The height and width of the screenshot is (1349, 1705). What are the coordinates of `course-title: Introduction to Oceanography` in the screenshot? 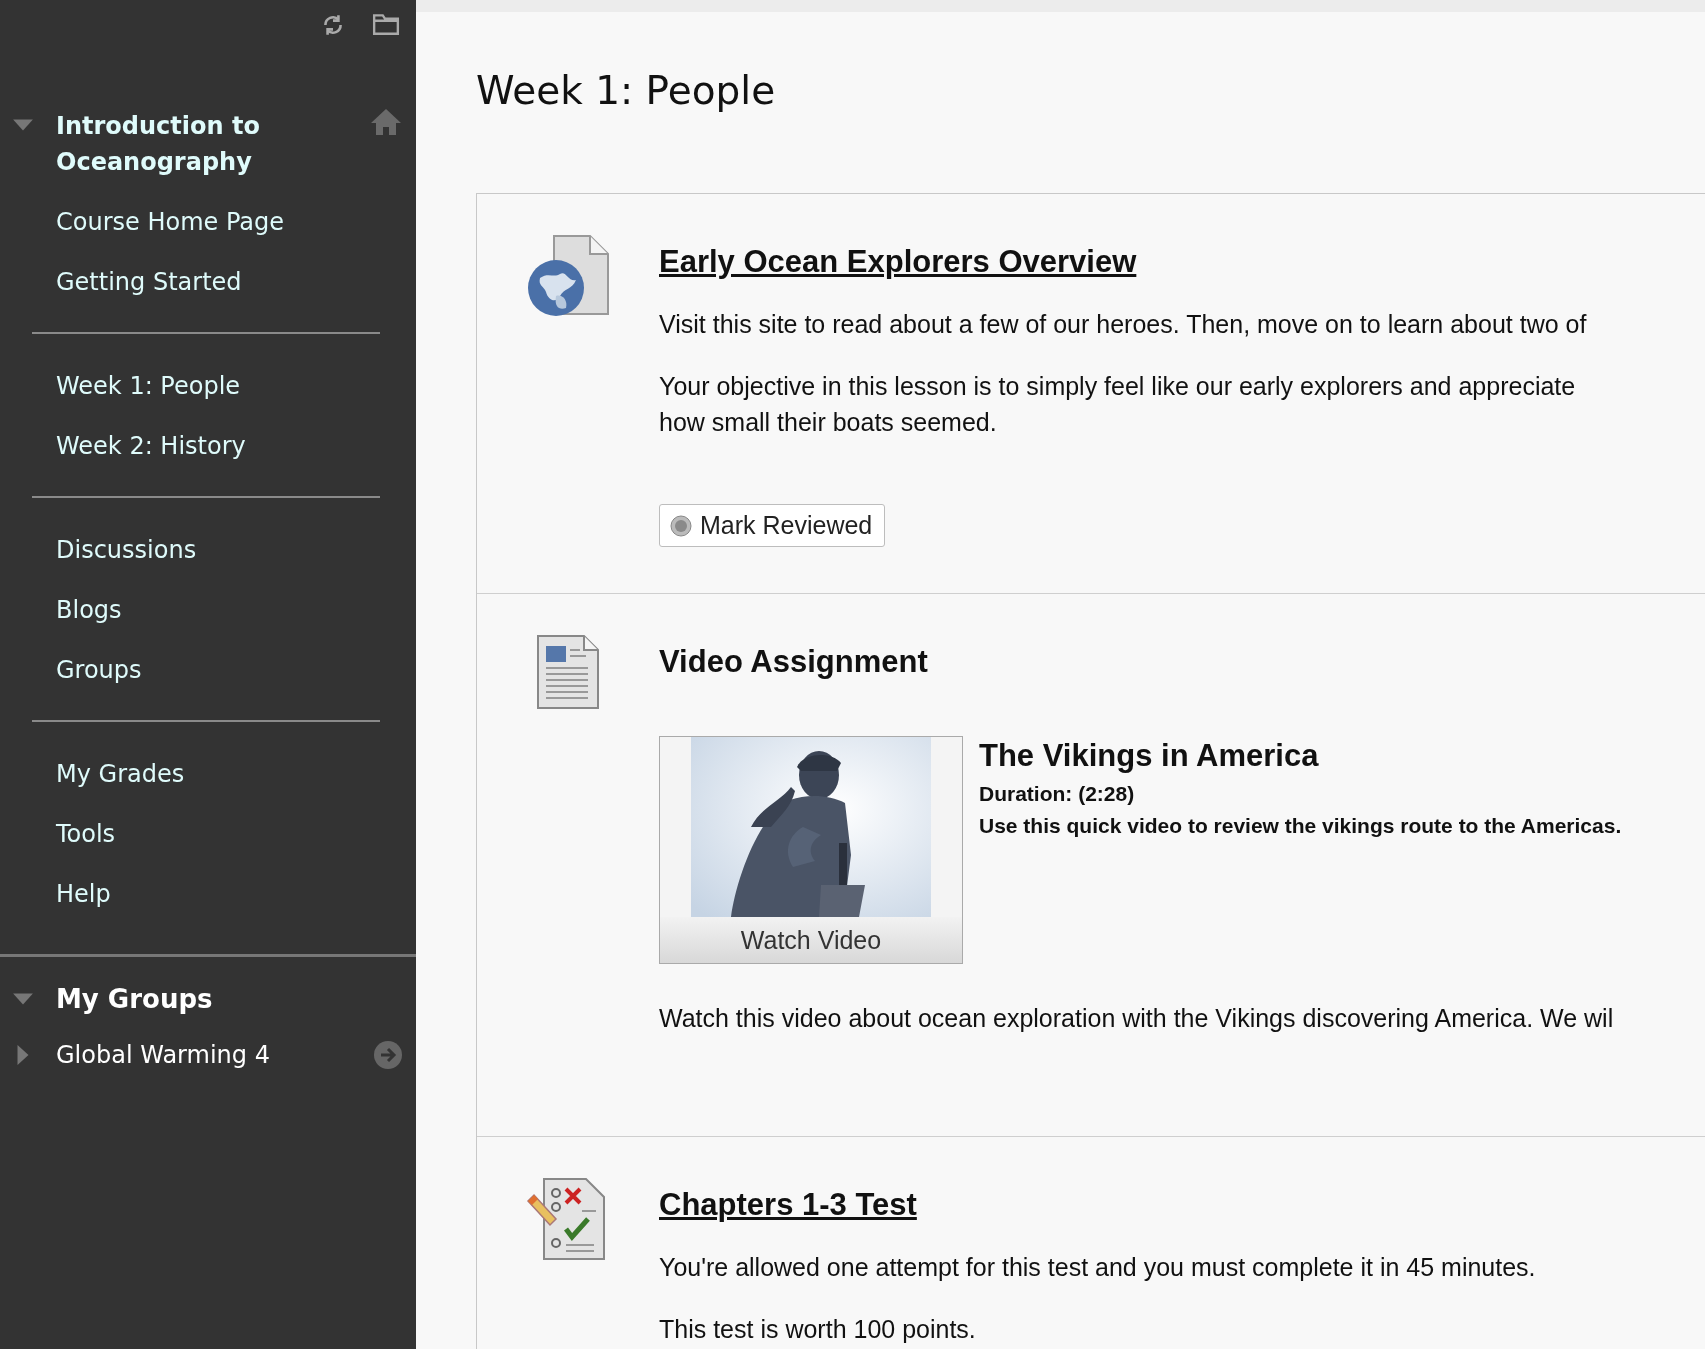 It's located at (213, 144).